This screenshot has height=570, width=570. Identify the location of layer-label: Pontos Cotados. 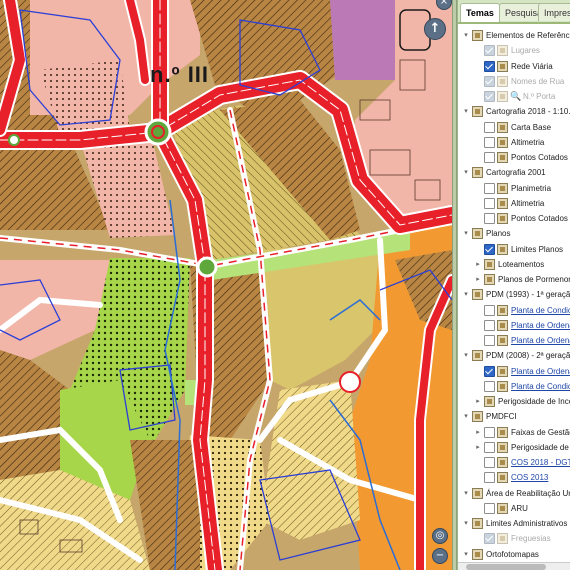
(539, 157).